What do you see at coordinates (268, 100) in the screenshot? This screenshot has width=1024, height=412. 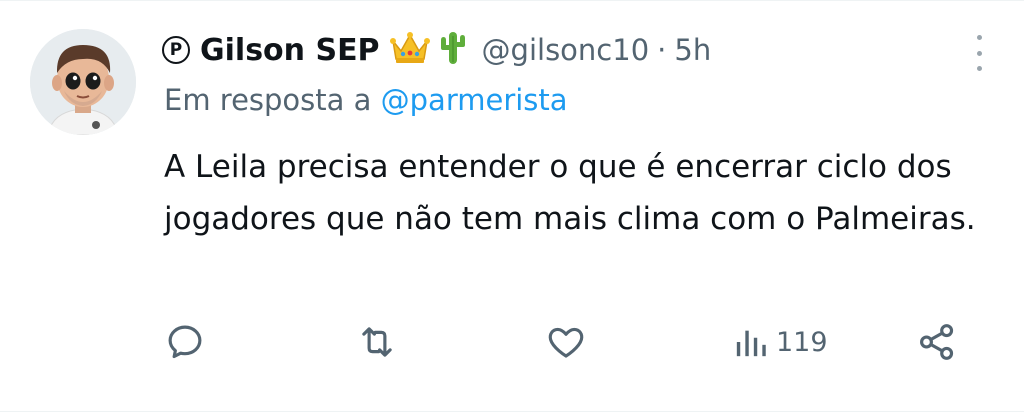 I see `reply-prefix: Em resposta a` at bounding box center [268, 100].